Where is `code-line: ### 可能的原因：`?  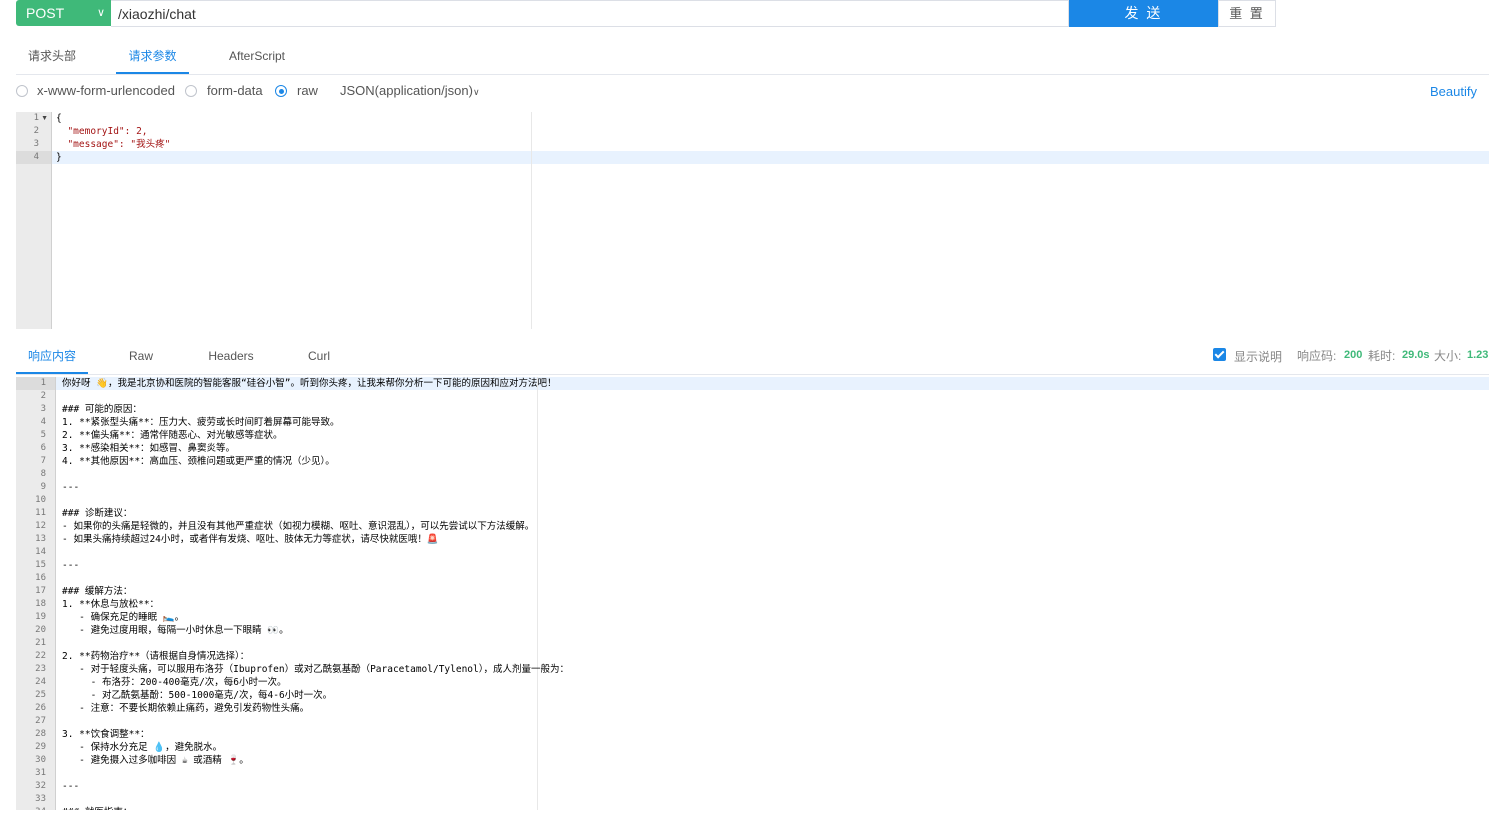
code-line: ### 可能的原因： is located at coordinates (102, 409).